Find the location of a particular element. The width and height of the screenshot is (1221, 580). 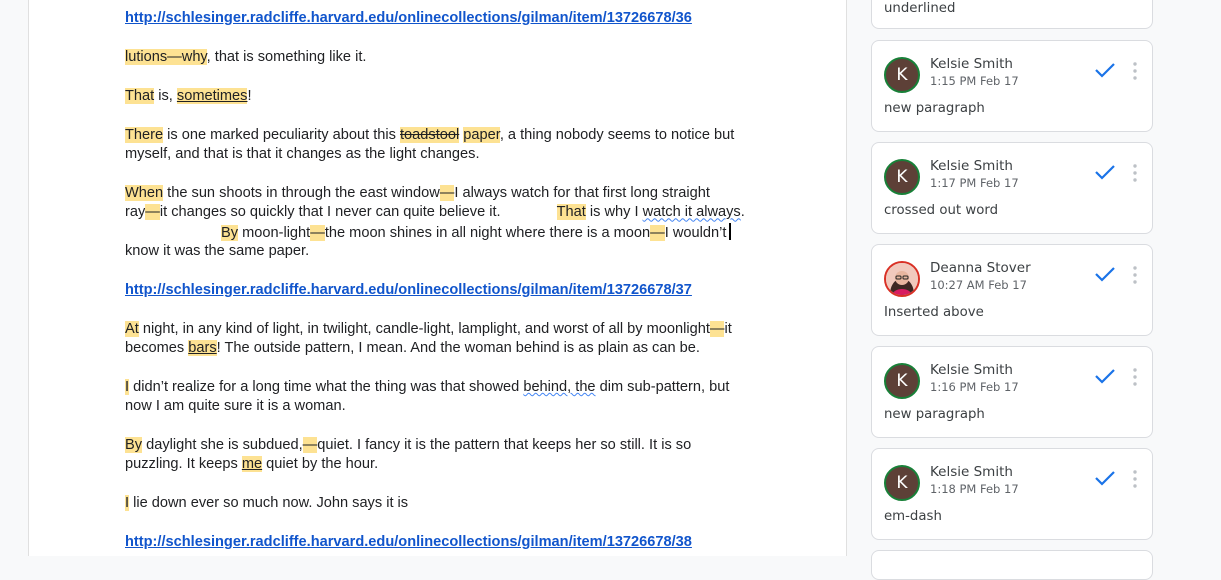

highlighted-text: At is located at coordinates (132, 329).